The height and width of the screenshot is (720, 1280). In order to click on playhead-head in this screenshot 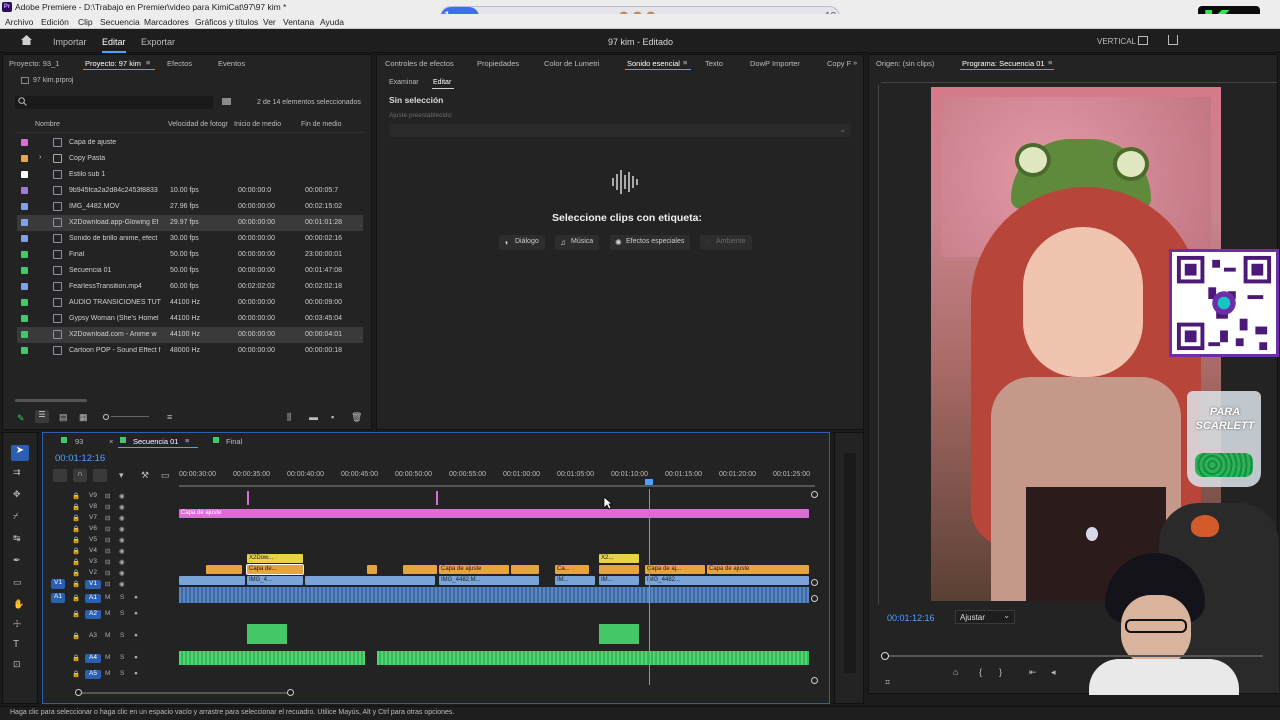, I will do `click(649, 482)`.